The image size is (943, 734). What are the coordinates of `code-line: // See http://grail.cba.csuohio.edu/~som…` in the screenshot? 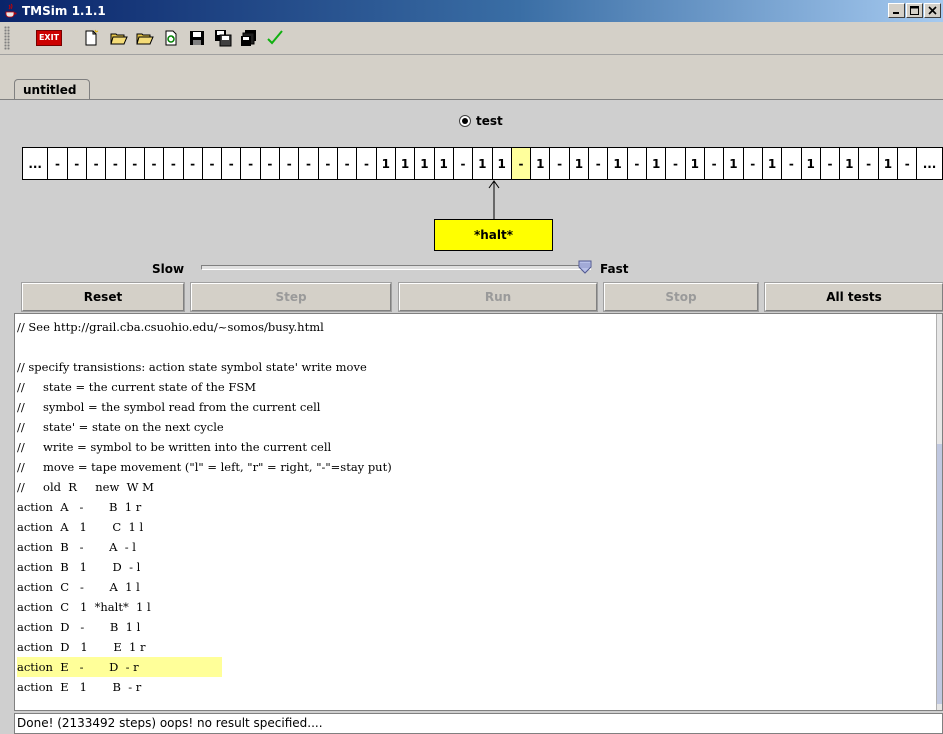 It's located at (204, 327).